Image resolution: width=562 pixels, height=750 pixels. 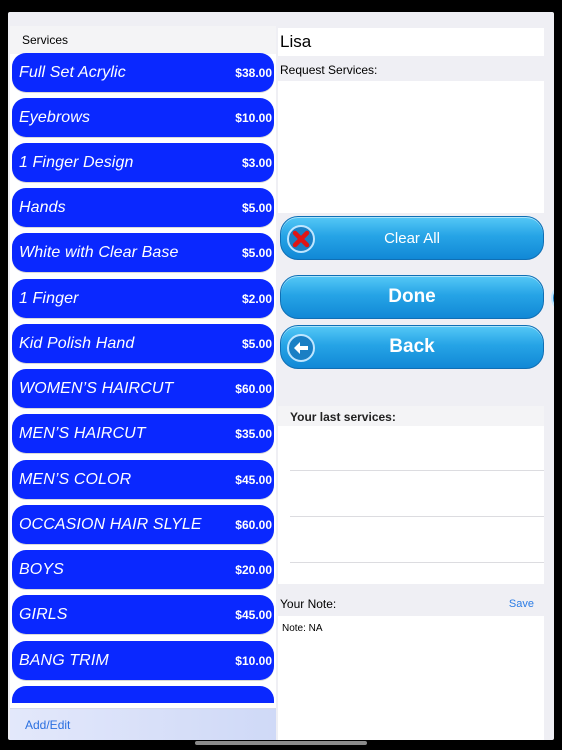 I want to click on back-label: Back, so click(x=412, y=346).